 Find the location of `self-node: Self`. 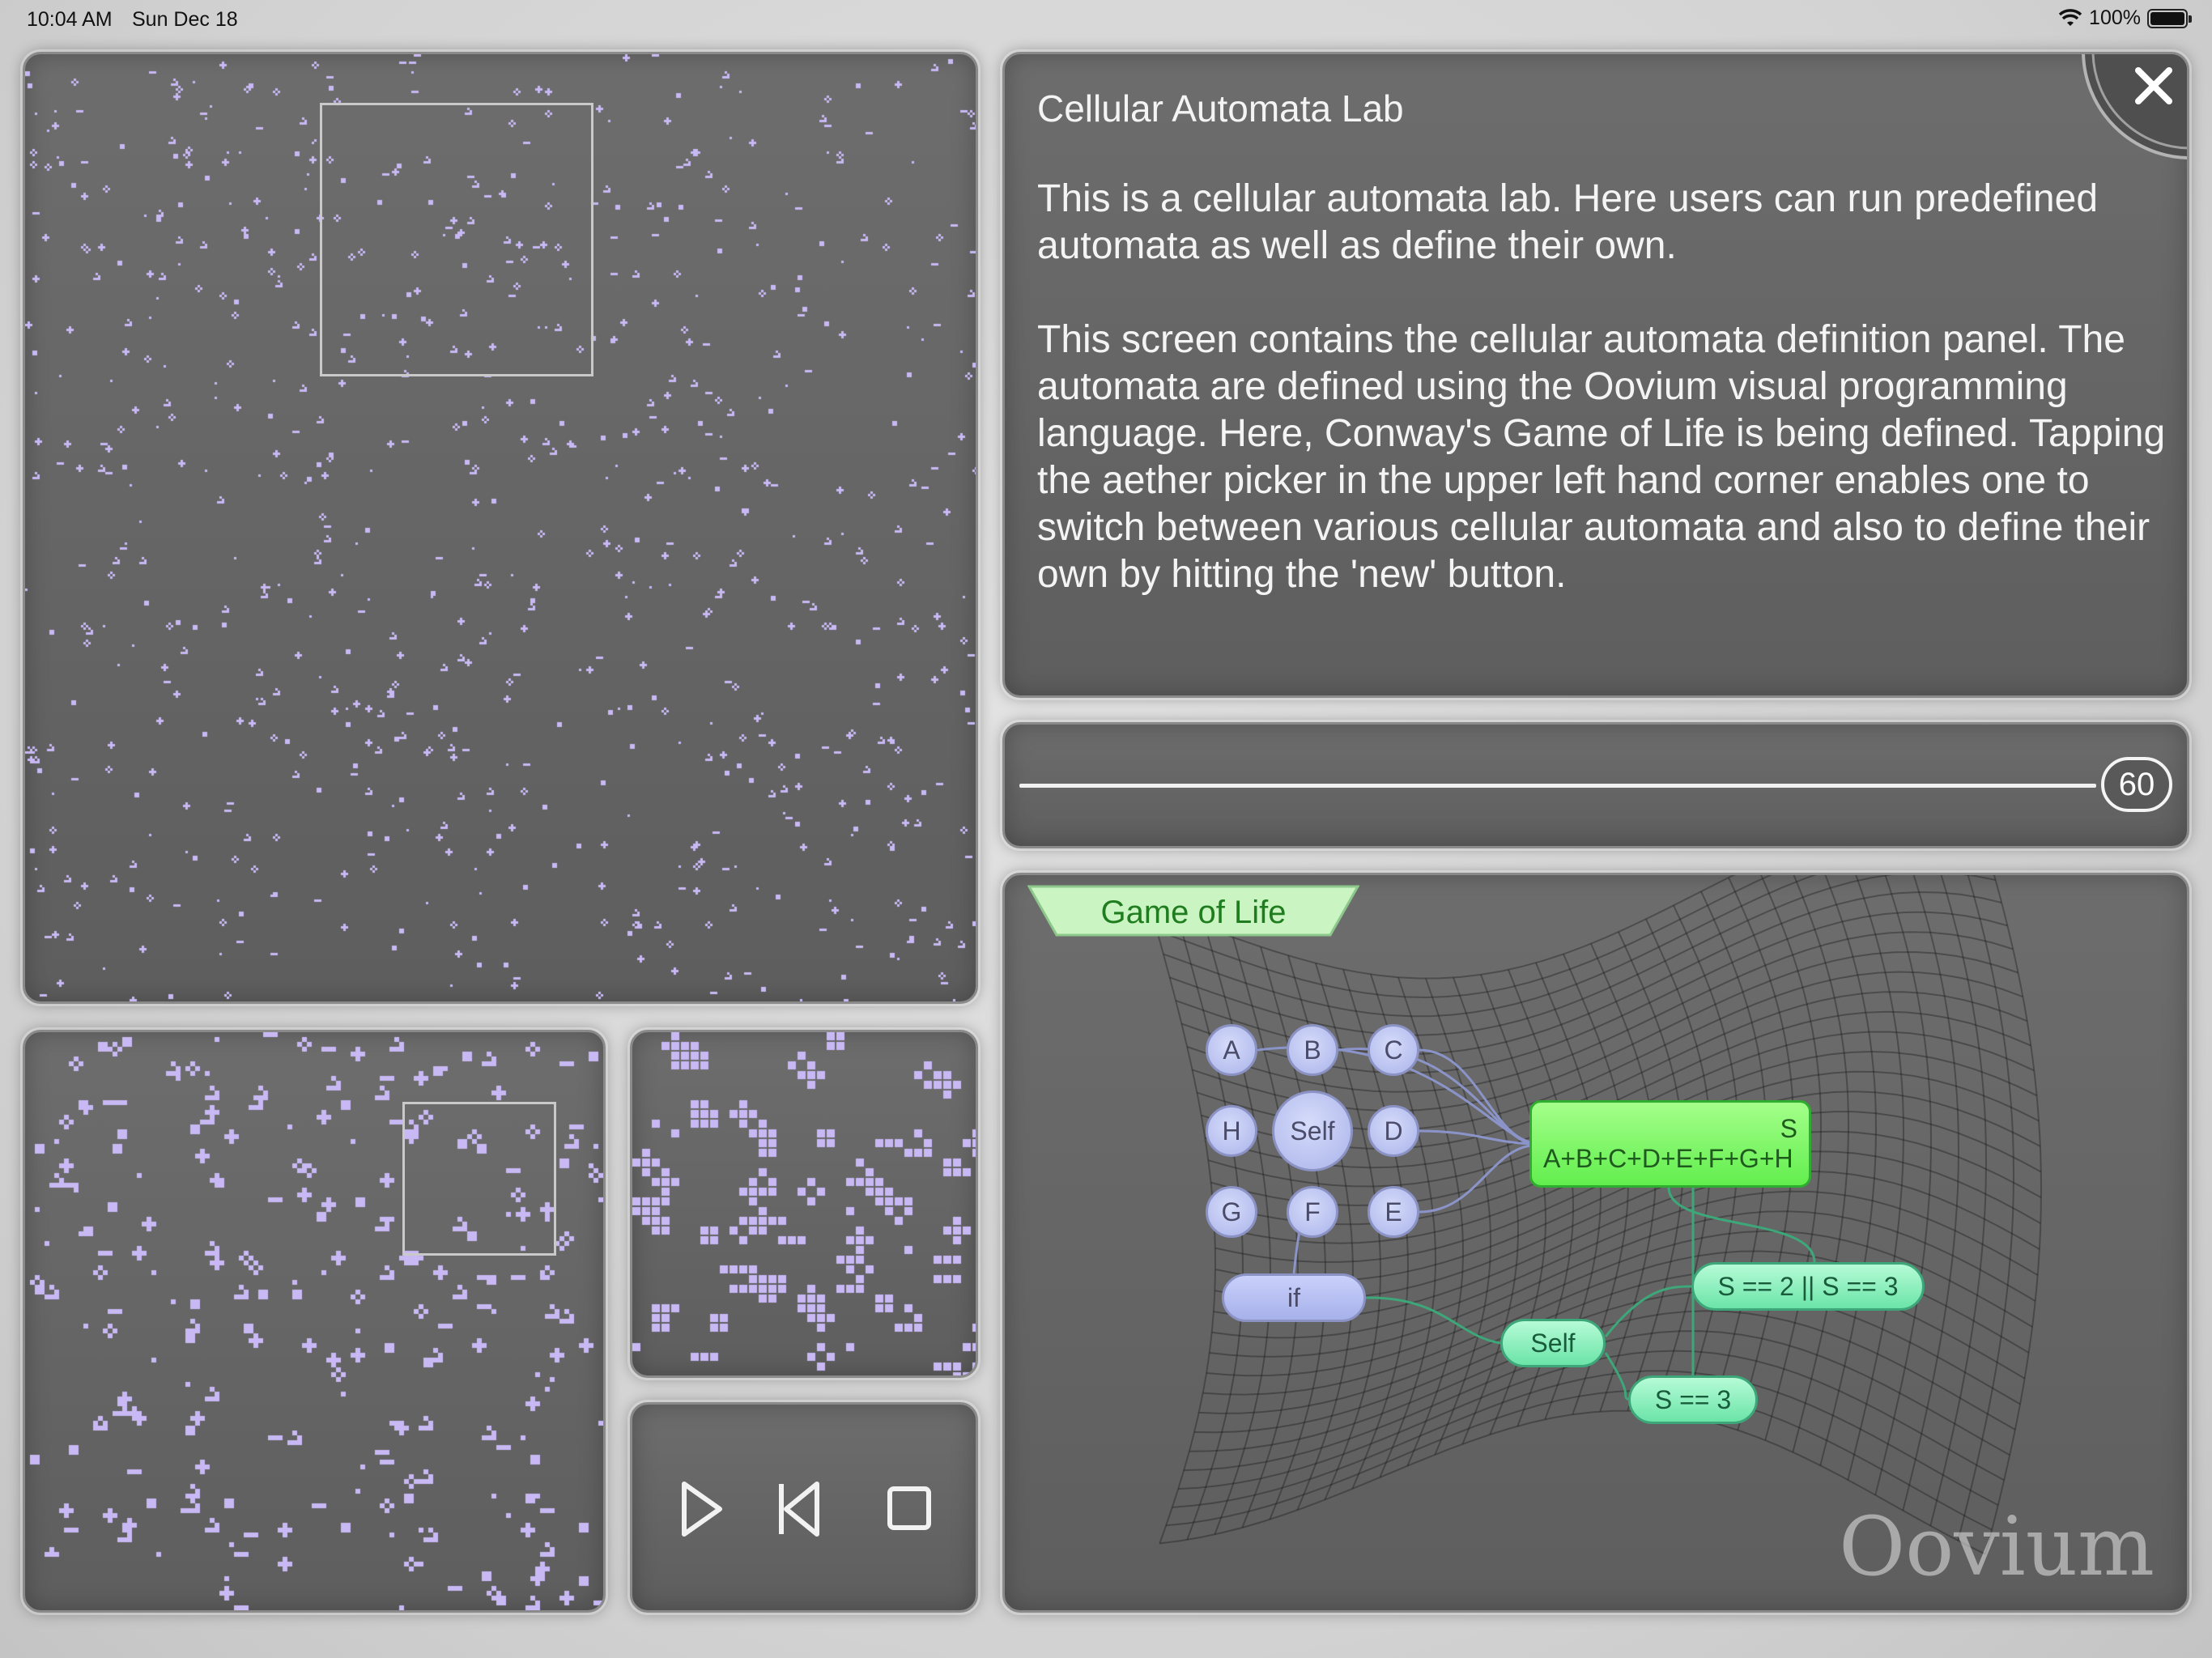

self-node: Self is located at coordinates (1313, 1130).